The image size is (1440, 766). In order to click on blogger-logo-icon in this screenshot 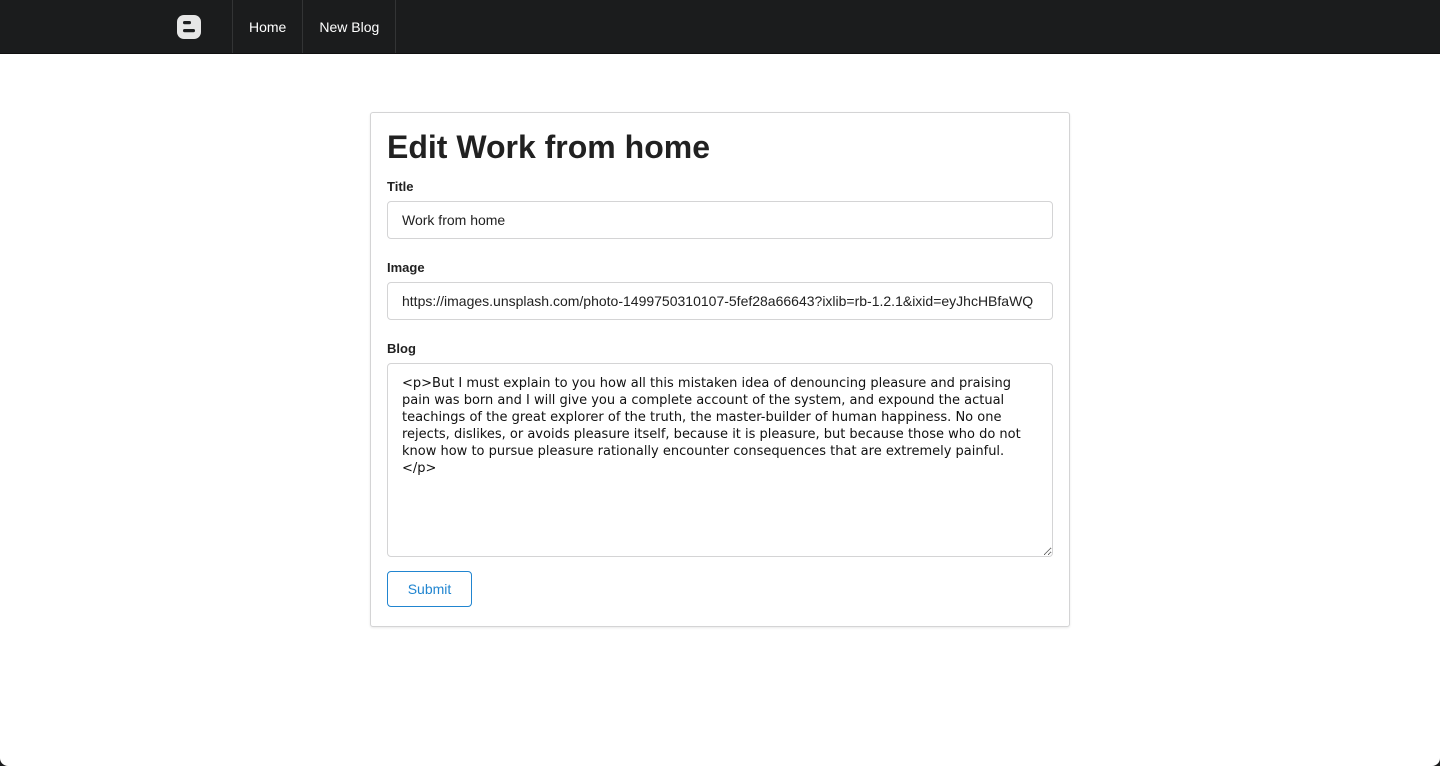, I will do `click(189, 27)`.